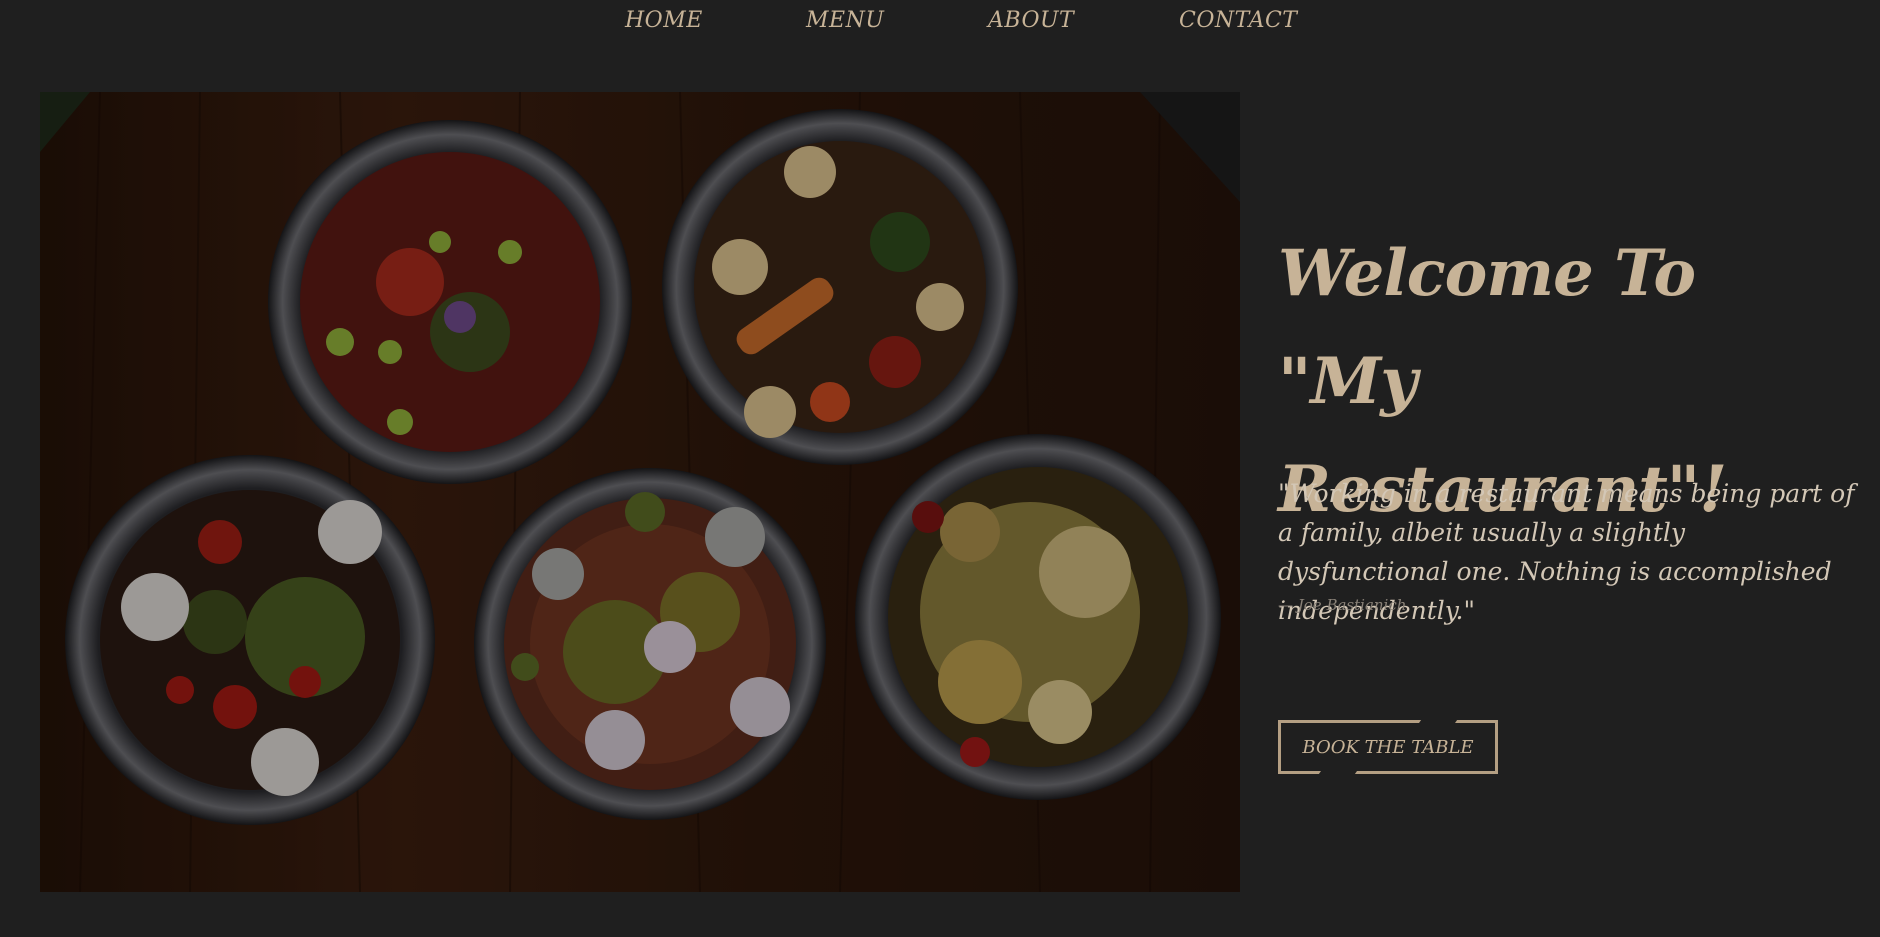  What do you see at coordinates (940, 24) in the screenshot?
I see `top-nav: HOME MENU ABOUT CONTACT` at bounding box center [940, 24].